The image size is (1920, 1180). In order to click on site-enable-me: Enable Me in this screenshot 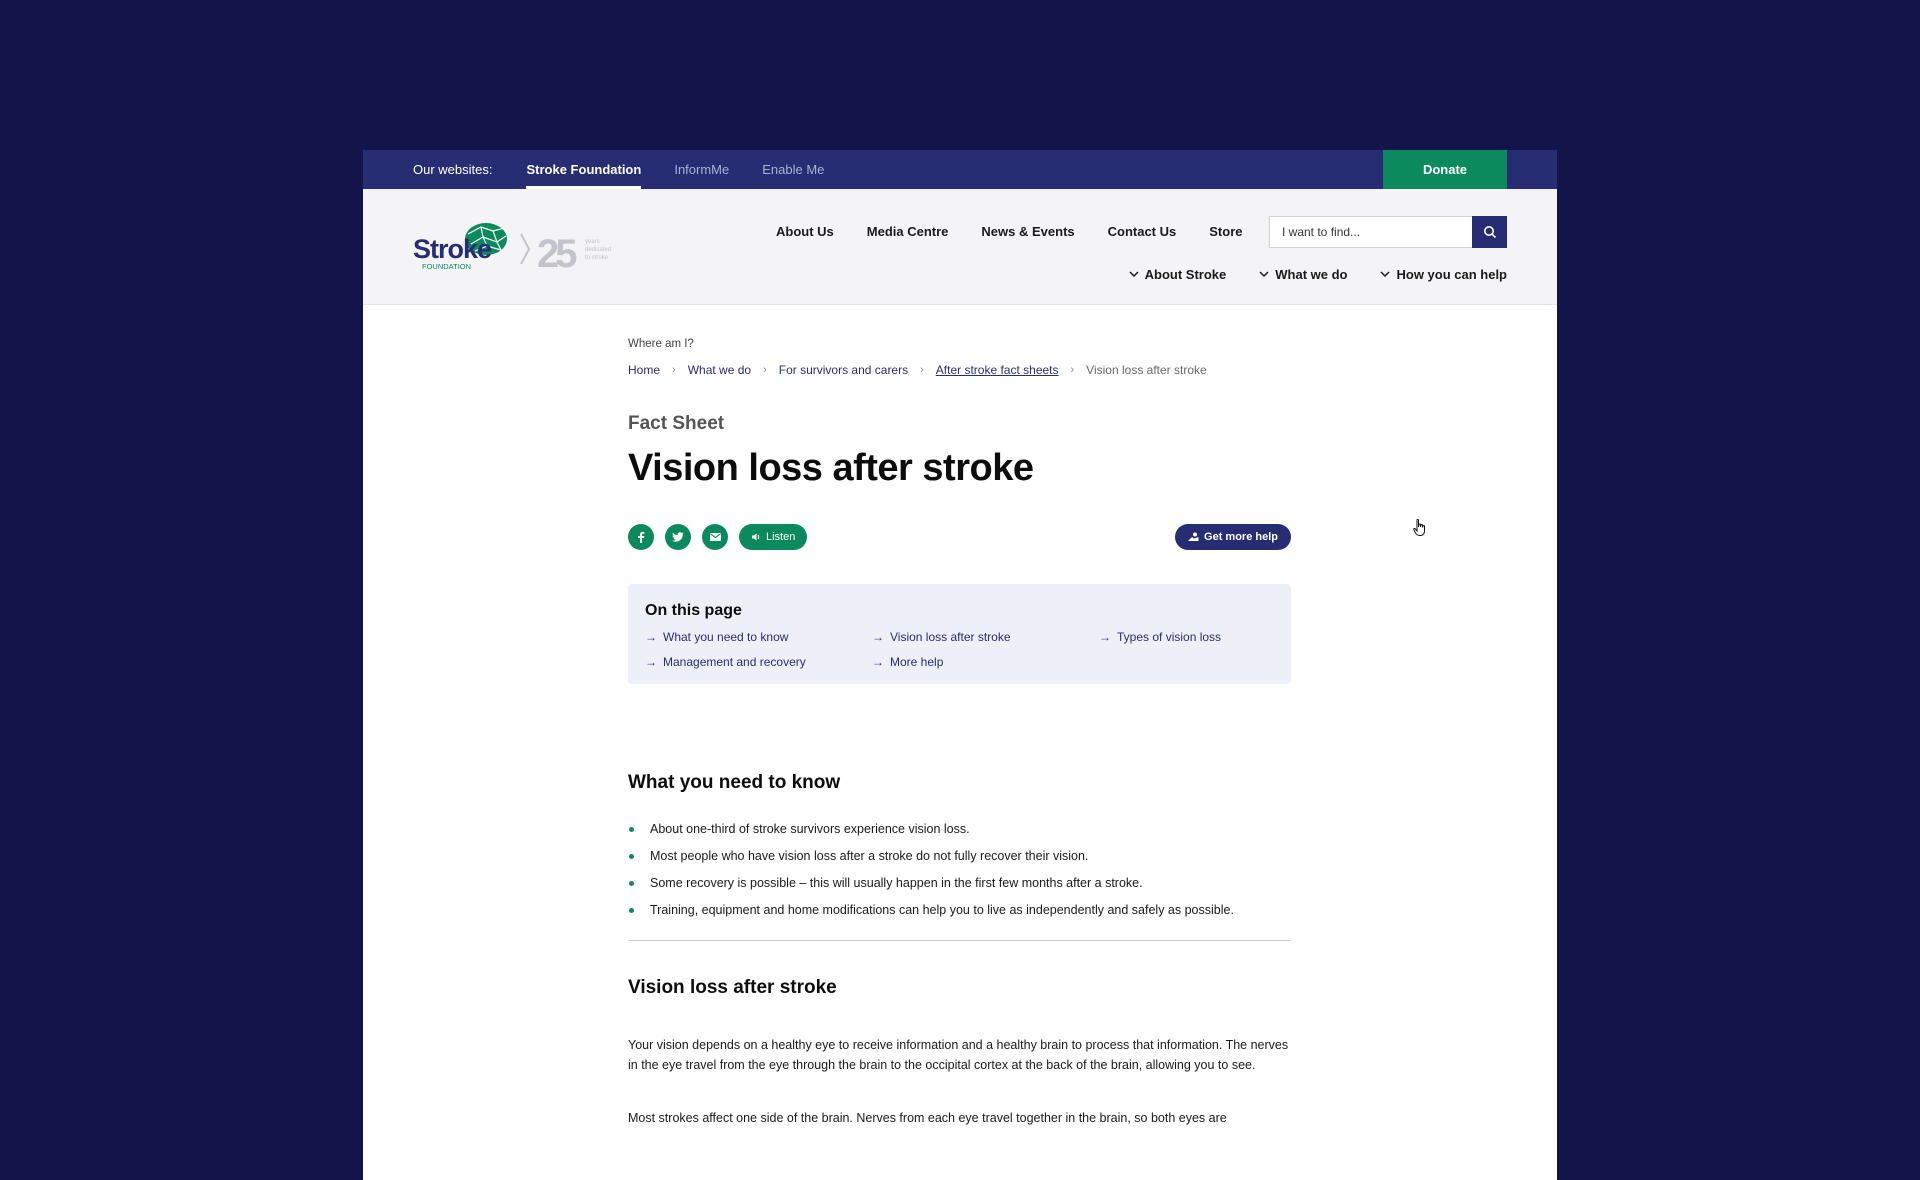, I will do `click(793, 169)`.